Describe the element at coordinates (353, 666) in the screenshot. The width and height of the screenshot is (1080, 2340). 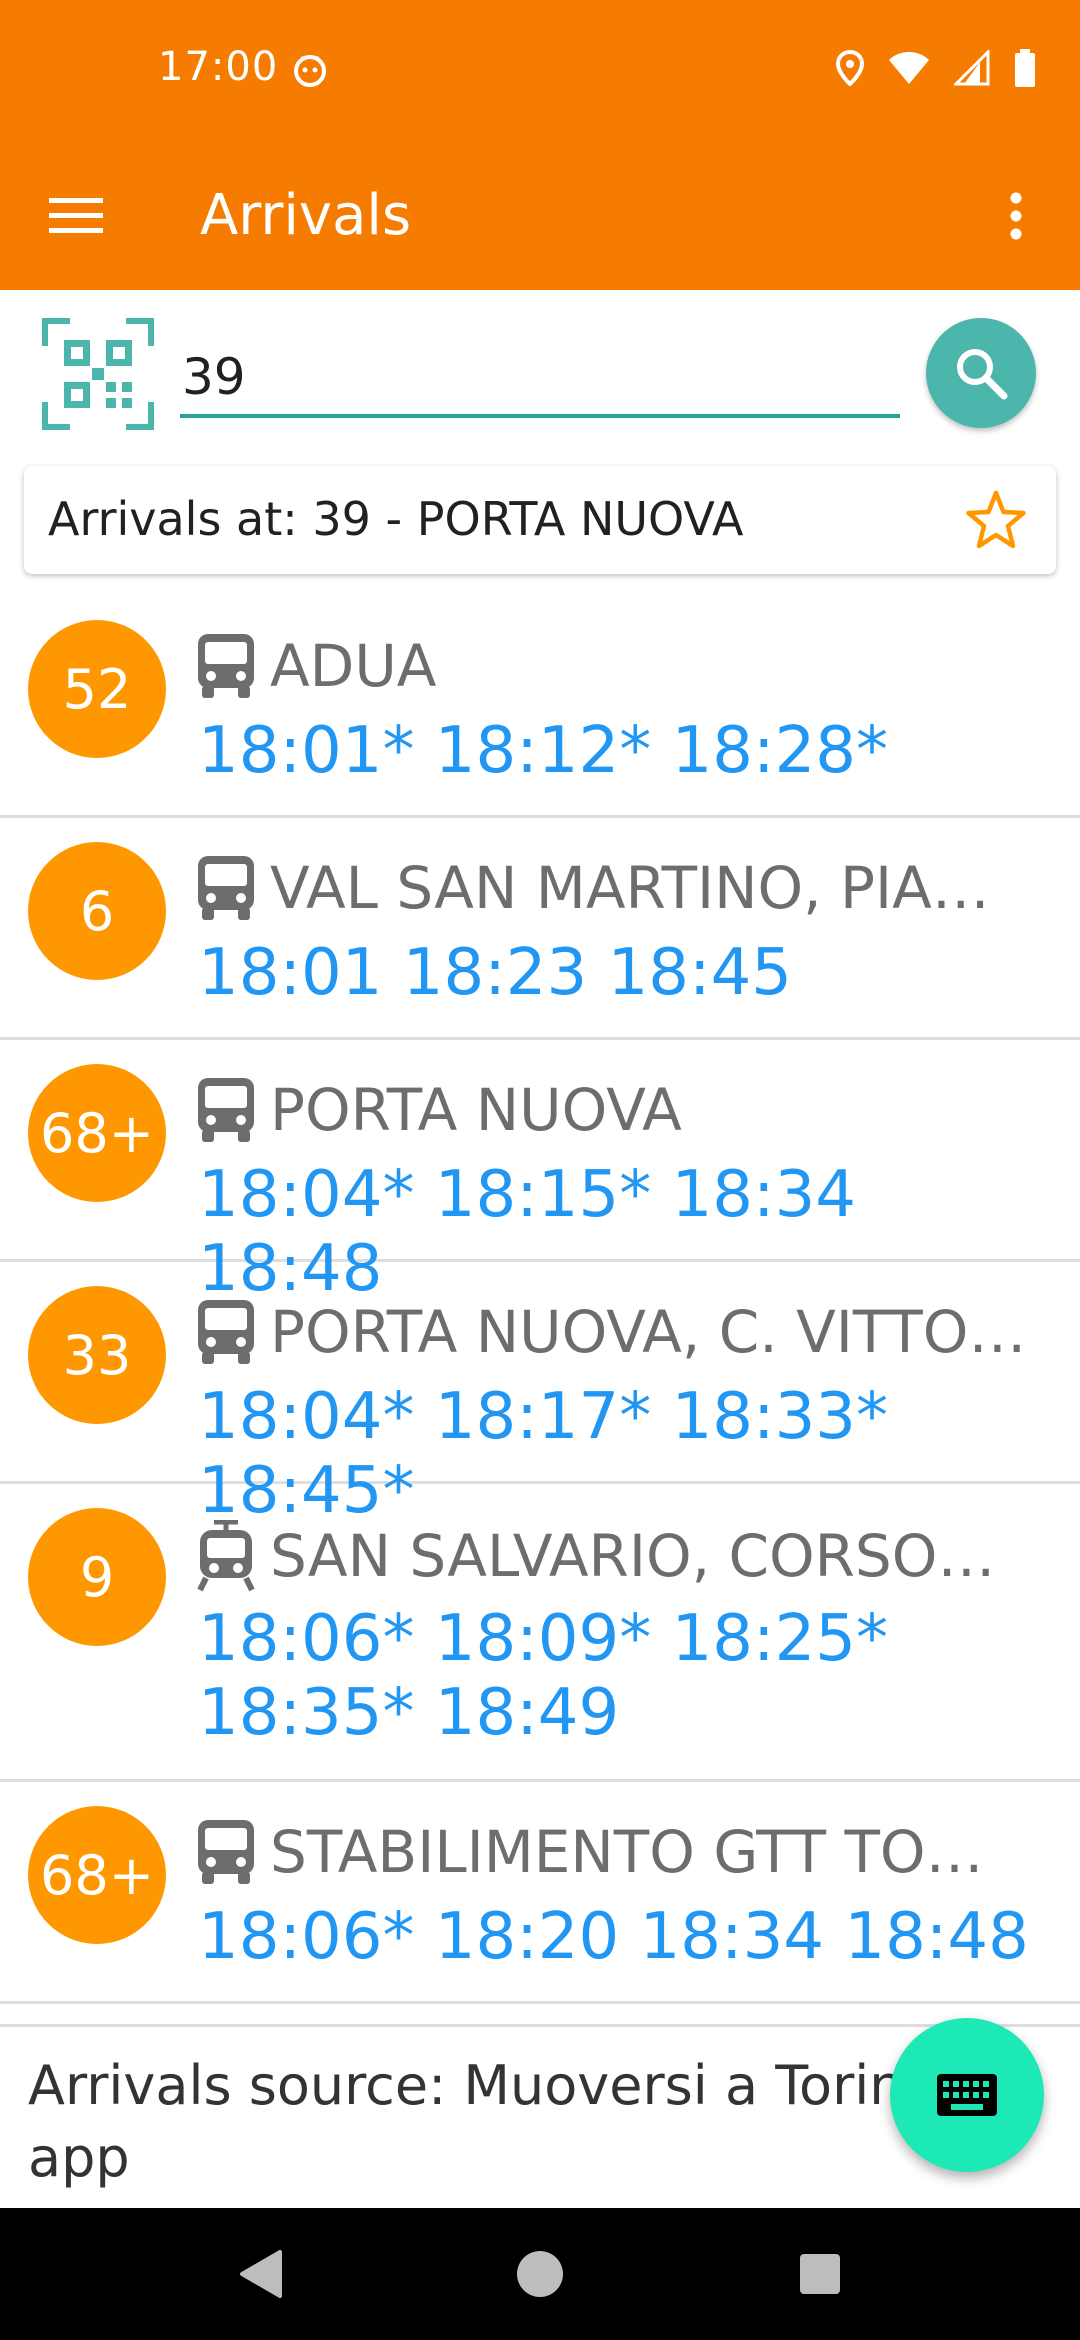
I see `destination-text: ADUA` at that location.